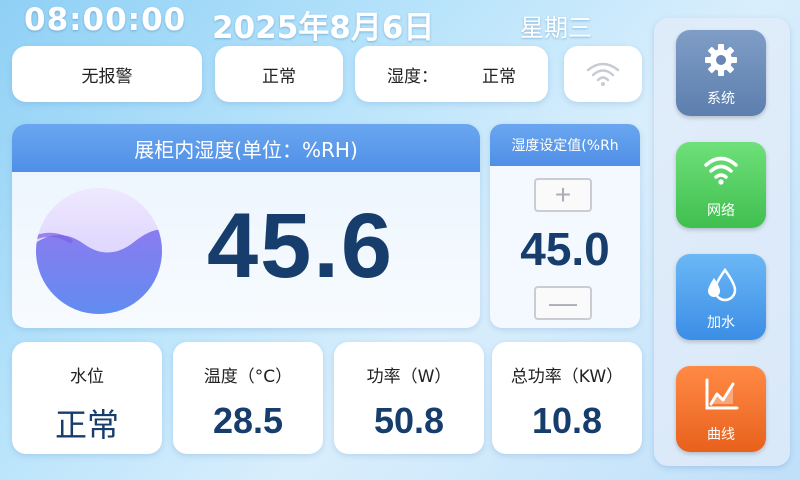 This screenshot has height=480, width=800. What do you see at coordinates (86, 425) in the screenshot?
I see `water-level-value: 正常` at bounding box center [86, 425].